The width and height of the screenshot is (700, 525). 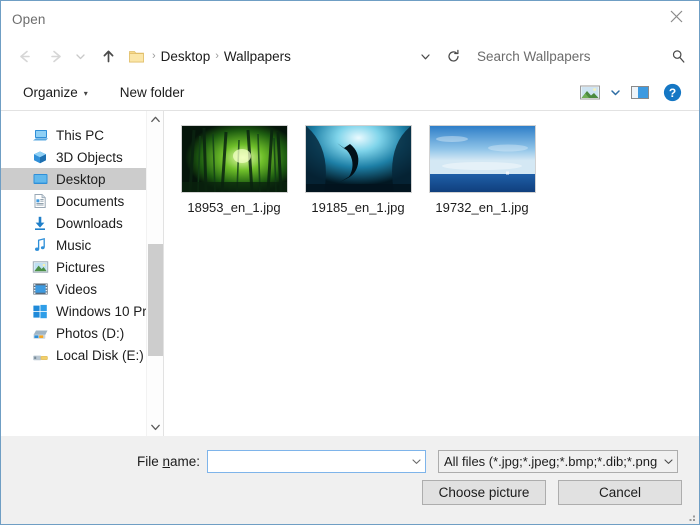 What do you see at coordinates (40, 311) in the screenshot?
I see `windows-drive-icon` at bounding box center [40, 311].